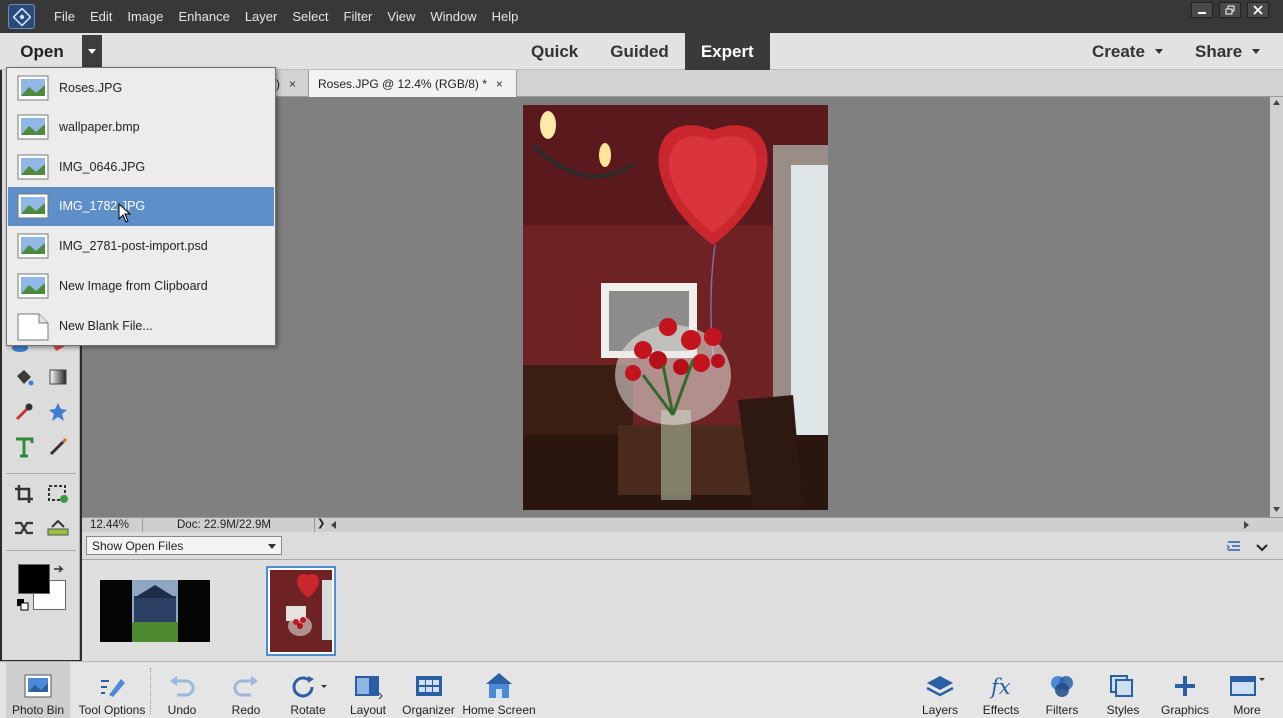 The image size is (1283, 718). Describe the element at coordinates (141, 88) in the screenshot. I see `recent-file-roses: Roses.JPG` at that location.